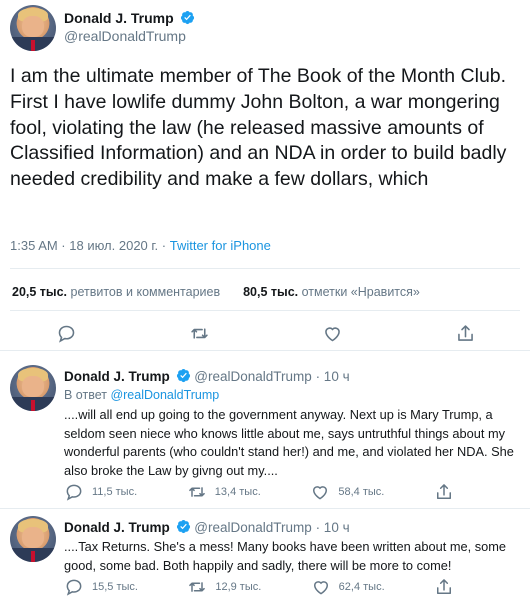 This screenshot has width=530, height=604. What do you see at coordinates (146, 292) in the screenshot?
I see `retweets-label: ретвитов и комментариев` at bounding box center [146, 292].